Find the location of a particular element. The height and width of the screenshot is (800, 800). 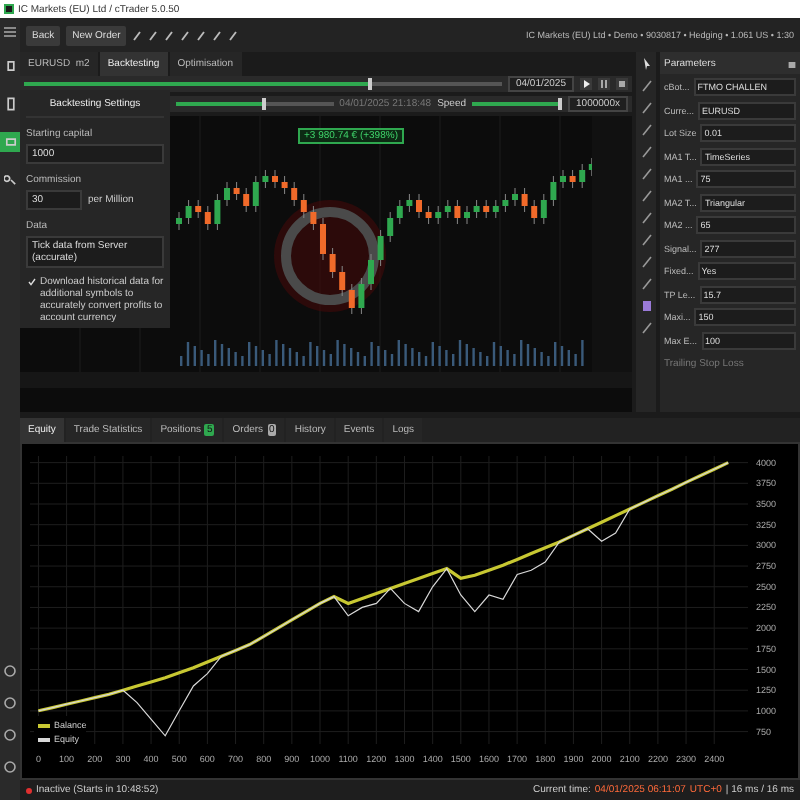

stop-button is located at coordinates (622, 84).